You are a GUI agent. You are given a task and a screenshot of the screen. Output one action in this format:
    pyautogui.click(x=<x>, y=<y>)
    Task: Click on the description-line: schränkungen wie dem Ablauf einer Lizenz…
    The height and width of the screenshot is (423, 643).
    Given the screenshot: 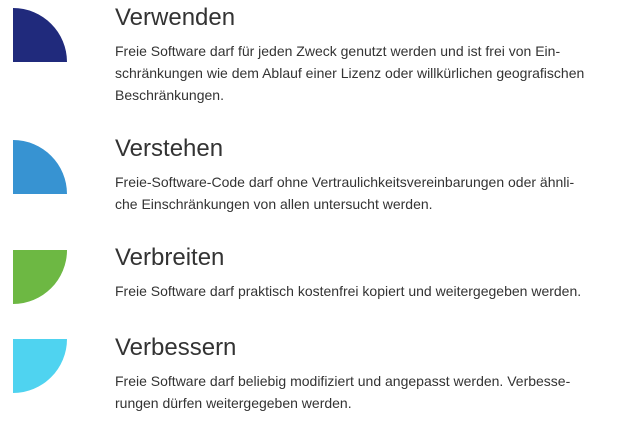 What is the action you would take?
    pyautogui.click(x=350, y=73)
    